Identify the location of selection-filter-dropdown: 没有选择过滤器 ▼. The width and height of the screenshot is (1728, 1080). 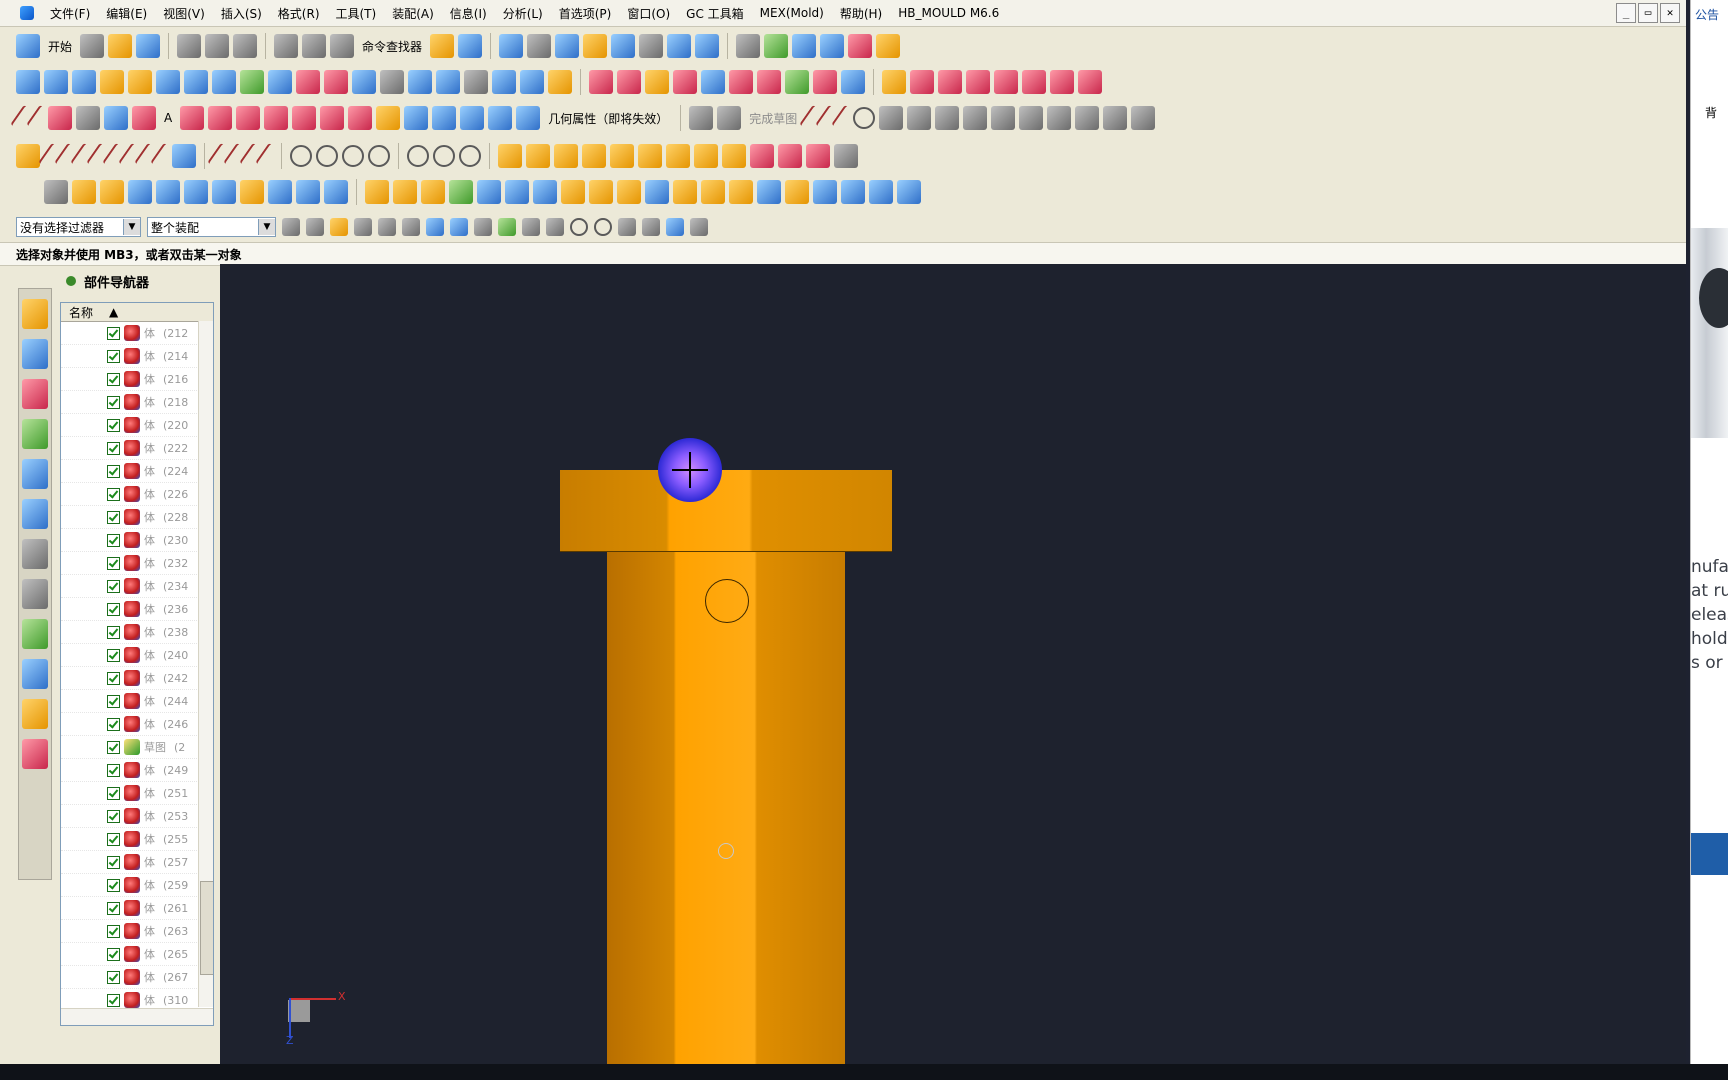
(78, 227).